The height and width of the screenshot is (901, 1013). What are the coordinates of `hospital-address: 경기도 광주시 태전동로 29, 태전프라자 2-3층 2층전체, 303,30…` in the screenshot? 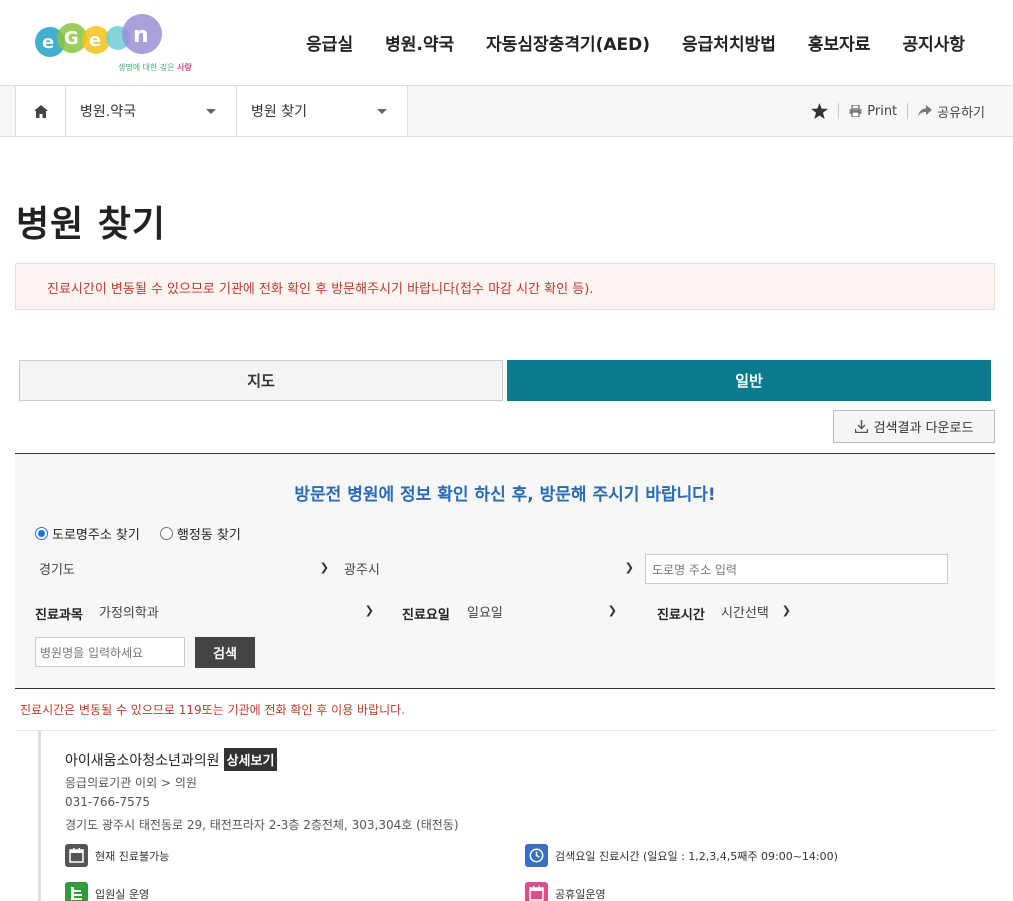 It's located at (262, 825).